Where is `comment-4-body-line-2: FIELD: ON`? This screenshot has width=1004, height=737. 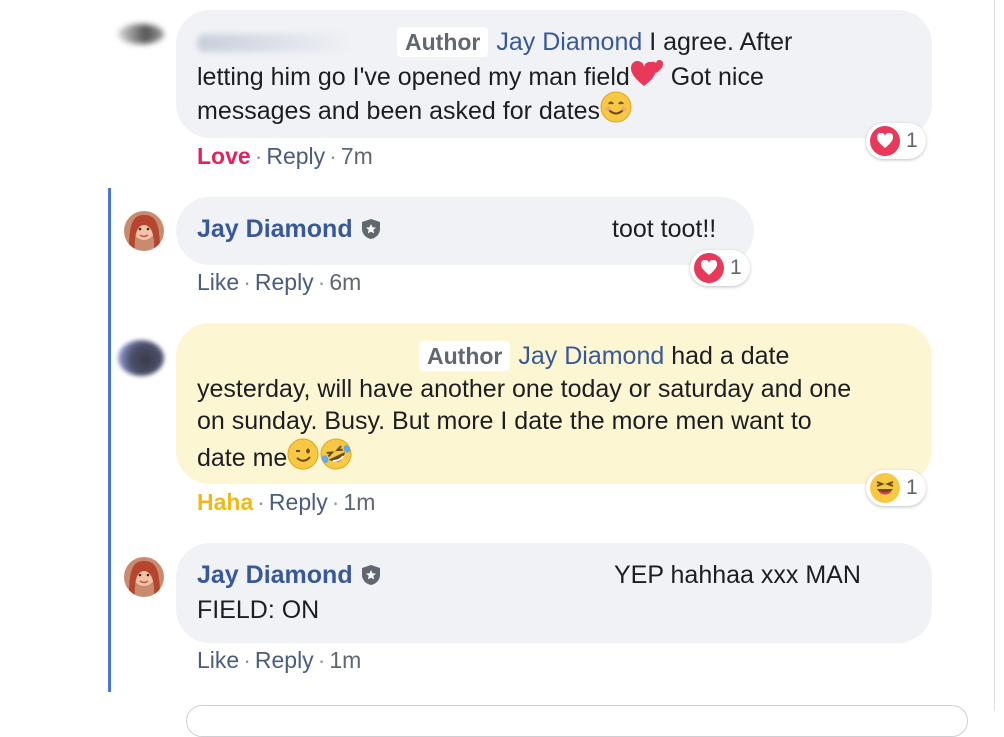 comment-4-body-line-2: FIELD: ON is located at coordinates (258, 610).